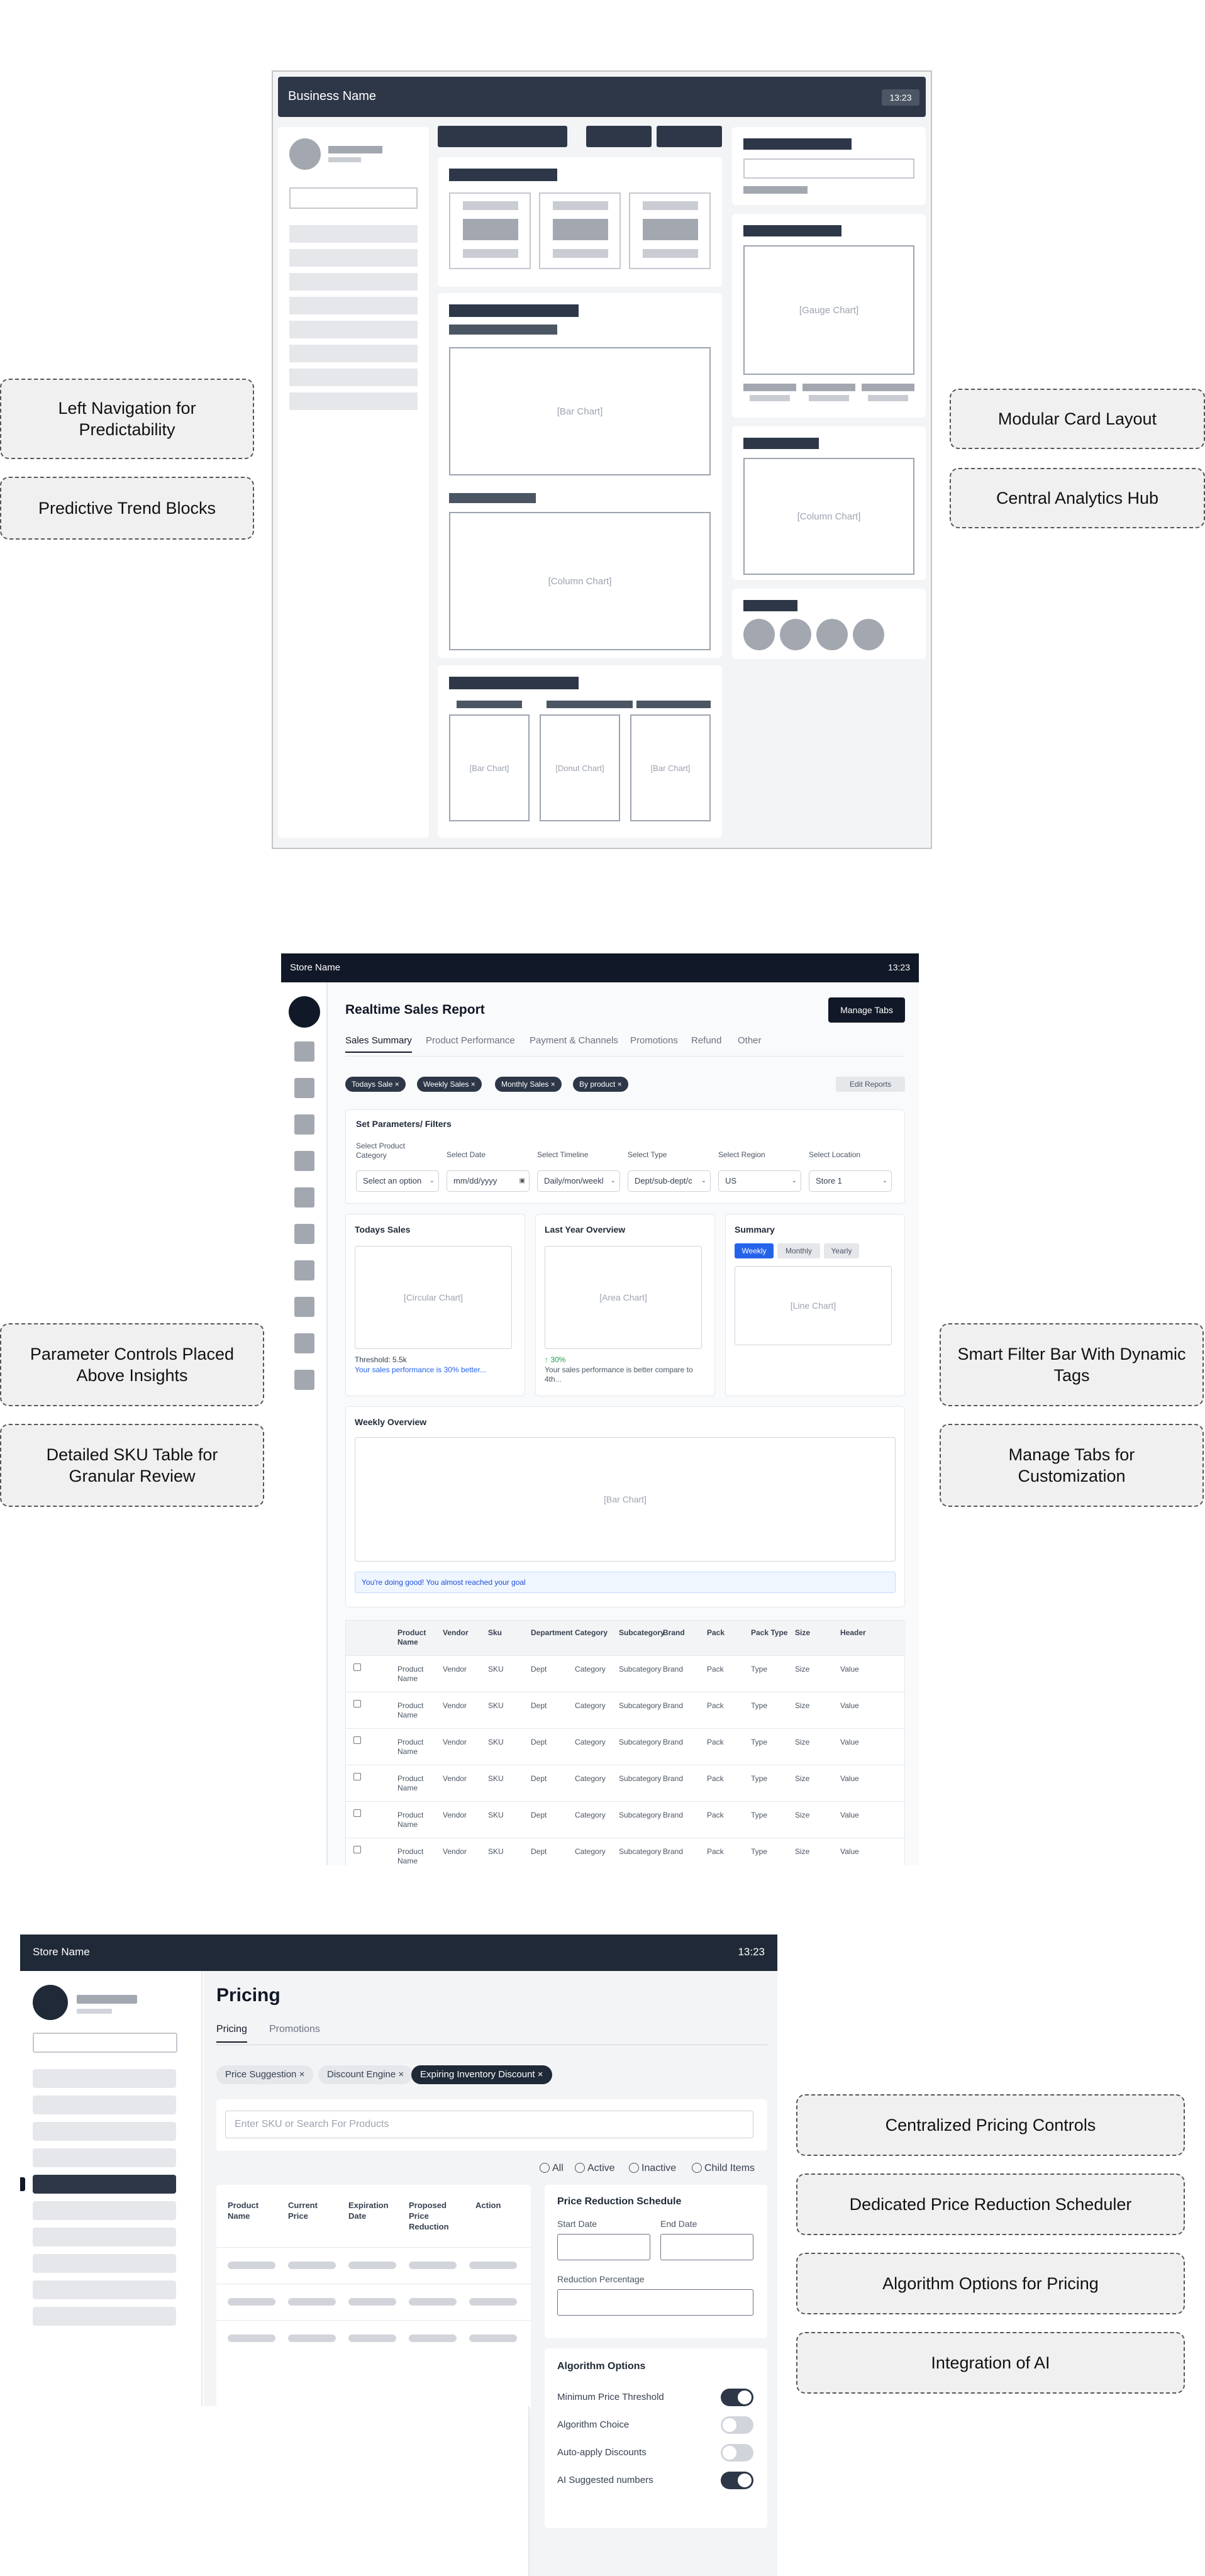 The width and height of the screenshot is (1205, 2576). I want to click on region-select: US ⌄, so click(759, 1181).